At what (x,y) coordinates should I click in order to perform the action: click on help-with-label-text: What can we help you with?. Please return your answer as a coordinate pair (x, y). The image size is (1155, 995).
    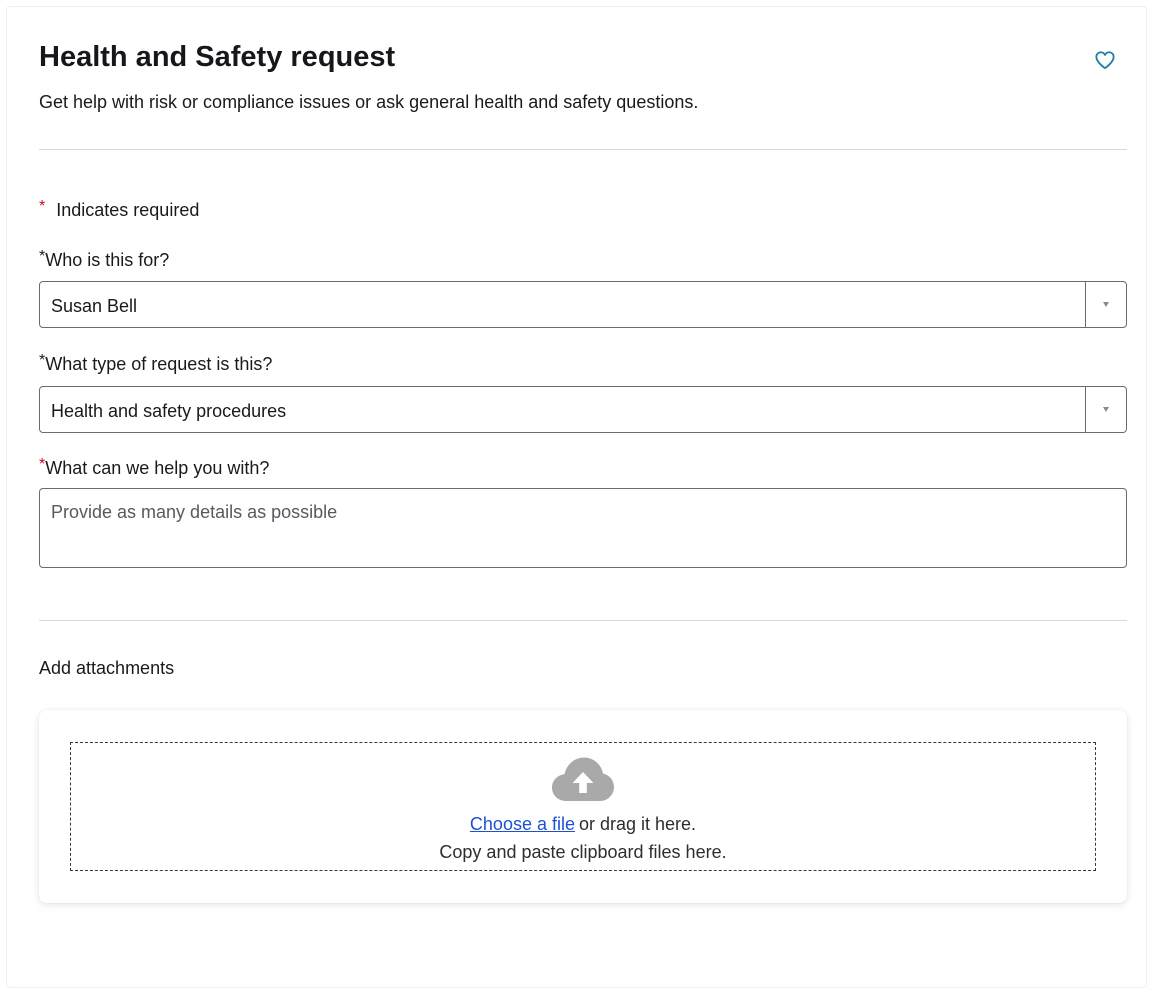
    Looking at the image, I should click on (157, 468).